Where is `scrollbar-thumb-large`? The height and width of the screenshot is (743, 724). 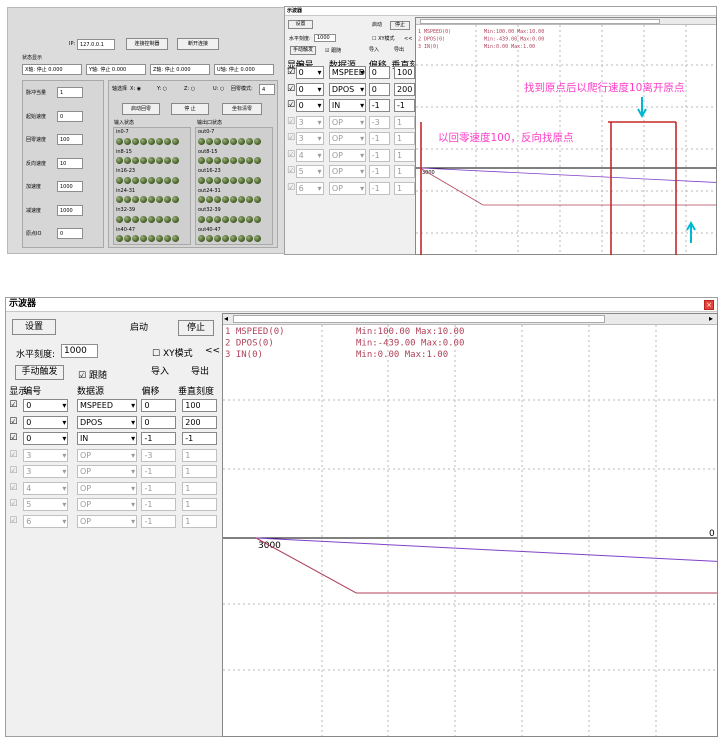
scrollbar-thumb-large is located at coordinates (419, 319).